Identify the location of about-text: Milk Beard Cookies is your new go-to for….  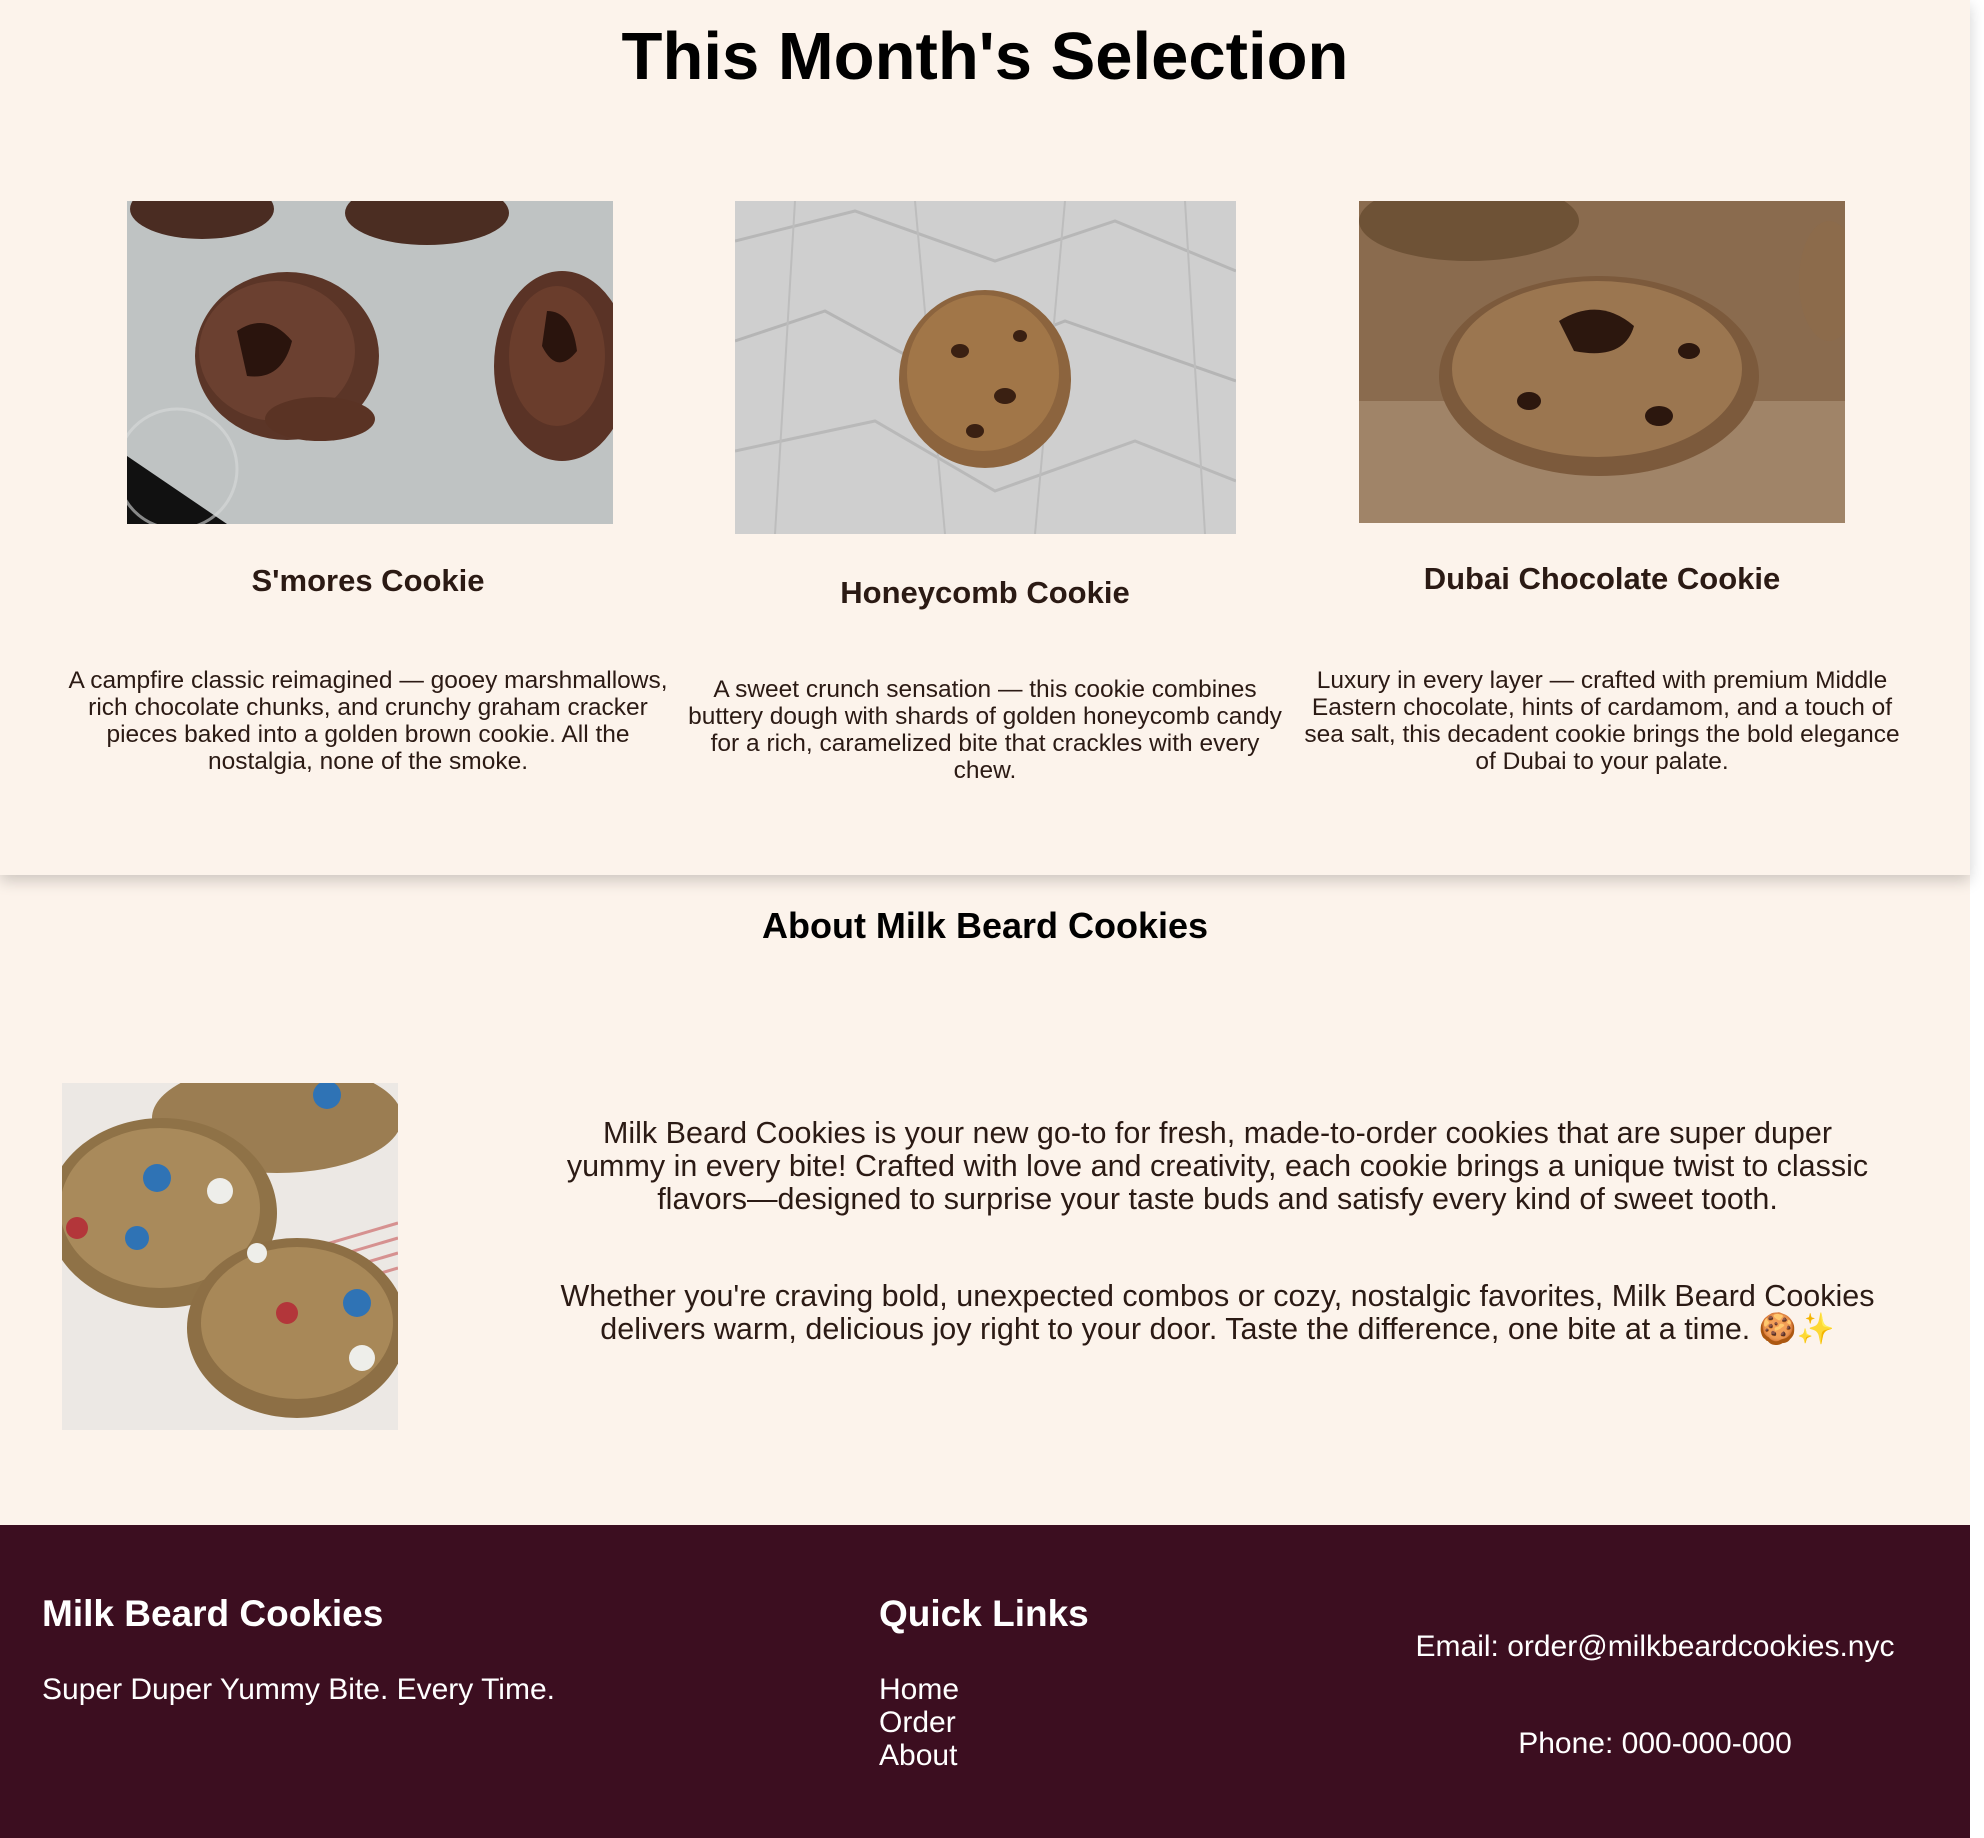
(1217, 1263).